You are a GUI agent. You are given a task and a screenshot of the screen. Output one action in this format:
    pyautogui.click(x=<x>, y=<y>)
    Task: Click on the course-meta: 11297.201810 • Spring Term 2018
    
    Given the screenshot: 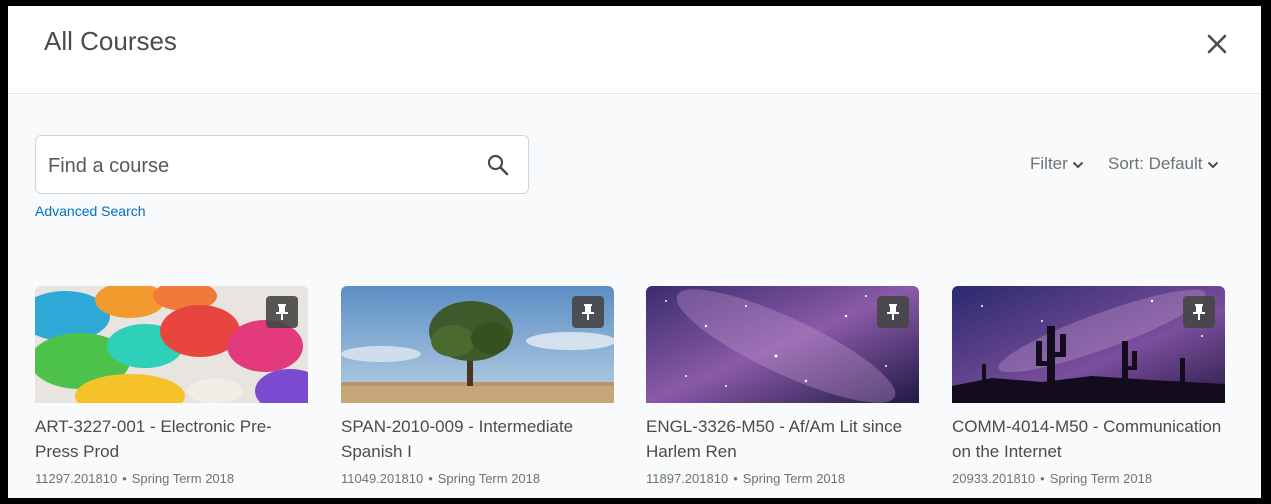 What is the action you would take?
    pyautogui.click(x=134, y=478)
    